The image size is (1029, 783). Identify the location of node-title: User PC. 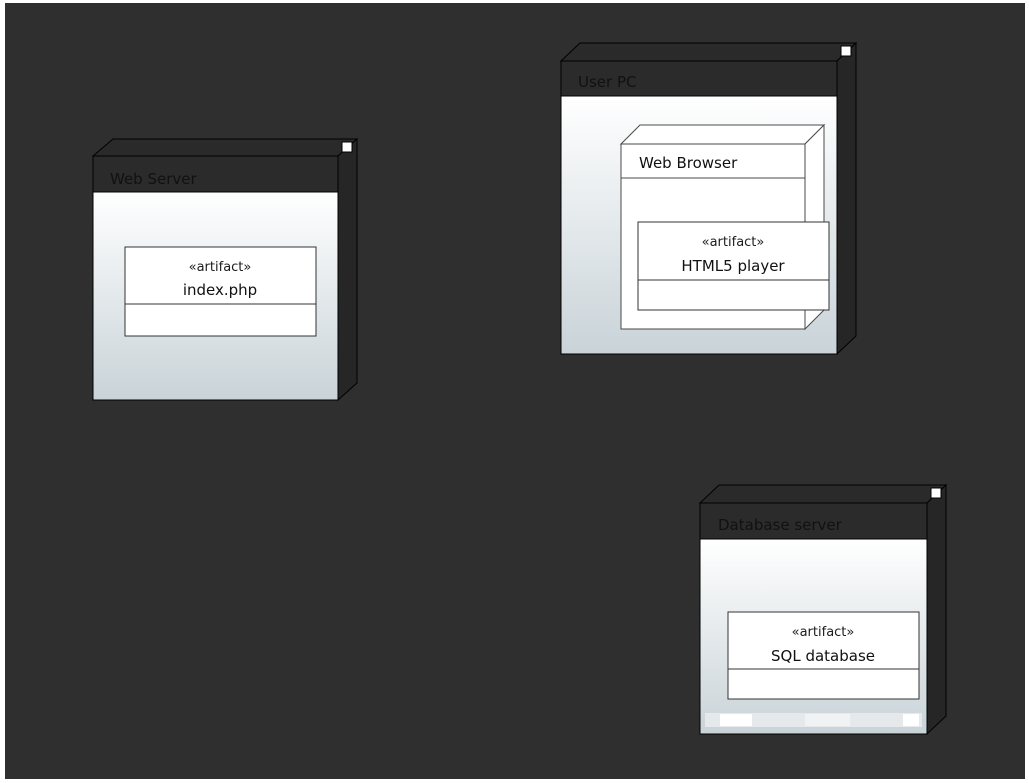
(607, 82).